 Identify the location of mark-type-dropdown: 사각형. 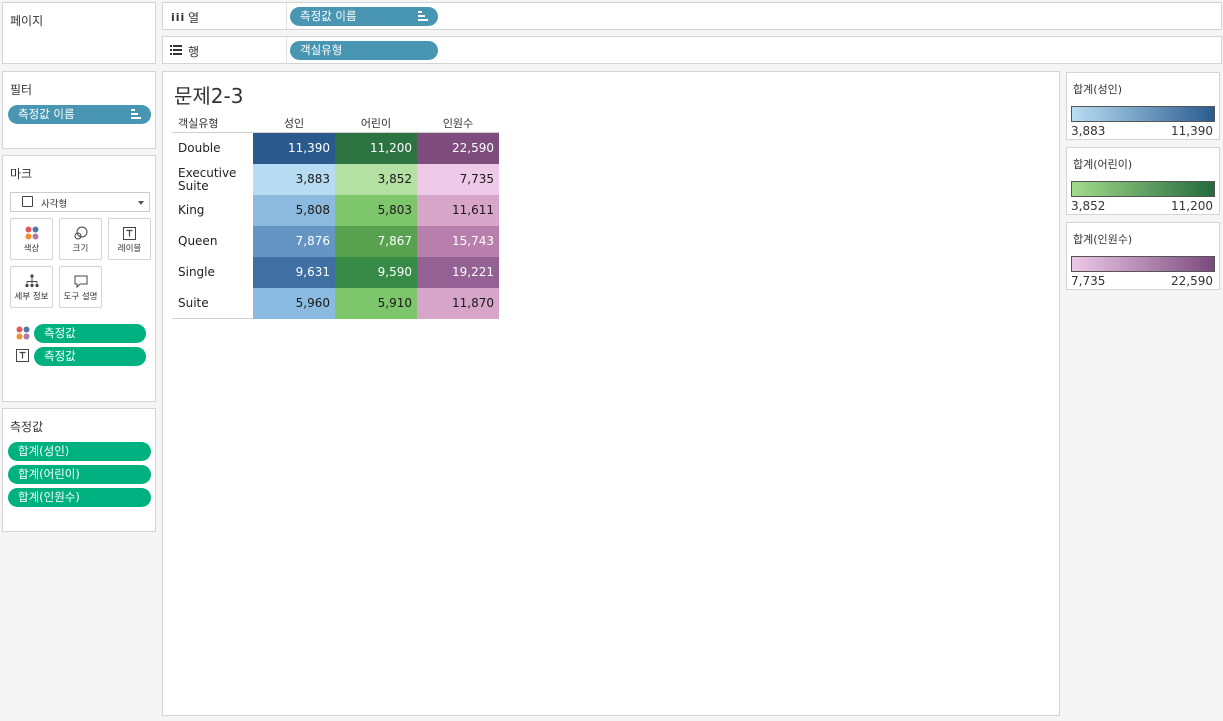
(80, 202).